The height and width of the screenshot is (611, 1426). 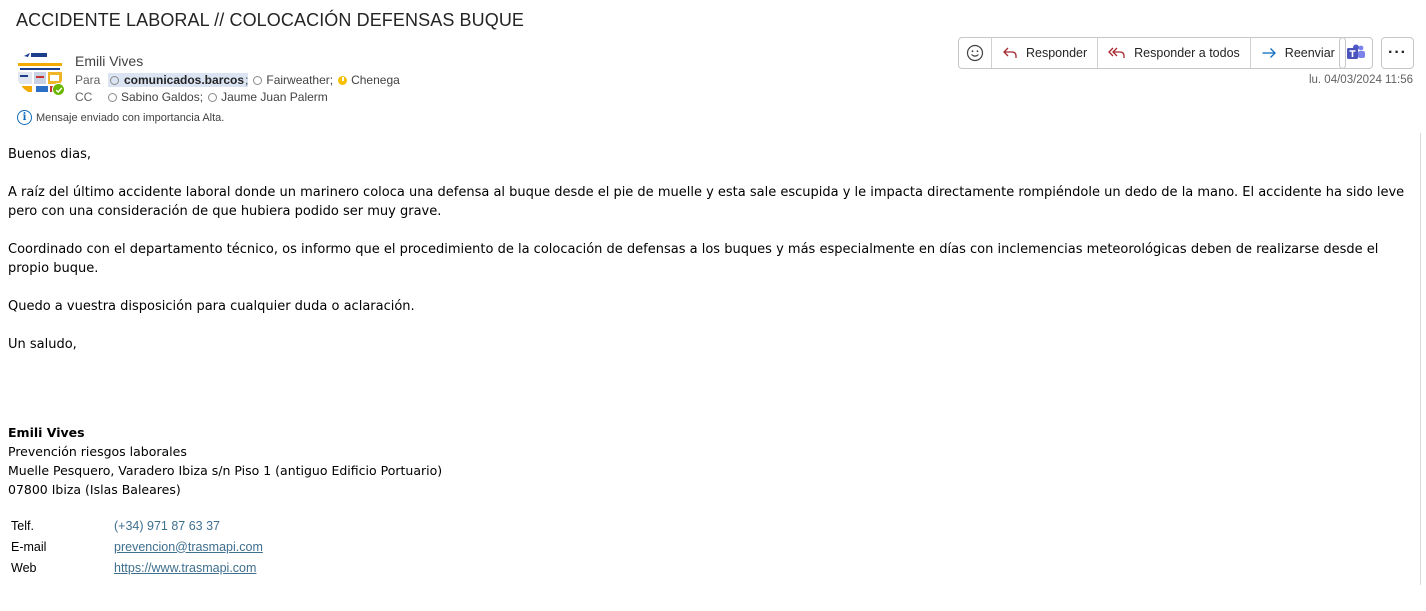 What do you see at coordinates (94, 489) in the screenshot?
I see `signature-postal: 07800 Ibiza (Islas Baleares)` at bounding box center [94, 489].